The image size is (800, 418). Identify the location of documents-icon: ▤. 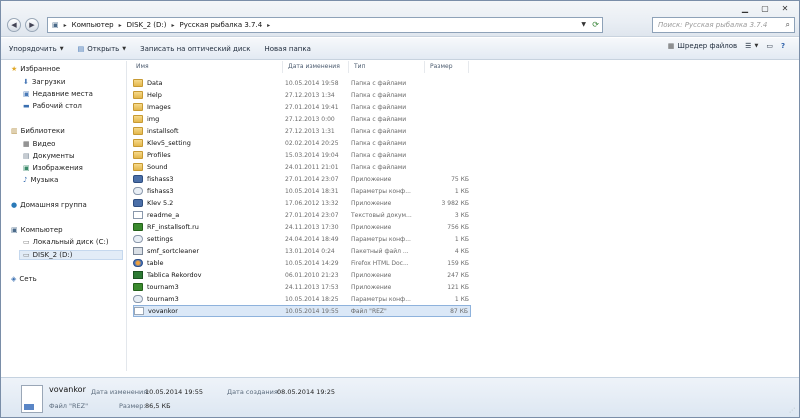
(26, 156).